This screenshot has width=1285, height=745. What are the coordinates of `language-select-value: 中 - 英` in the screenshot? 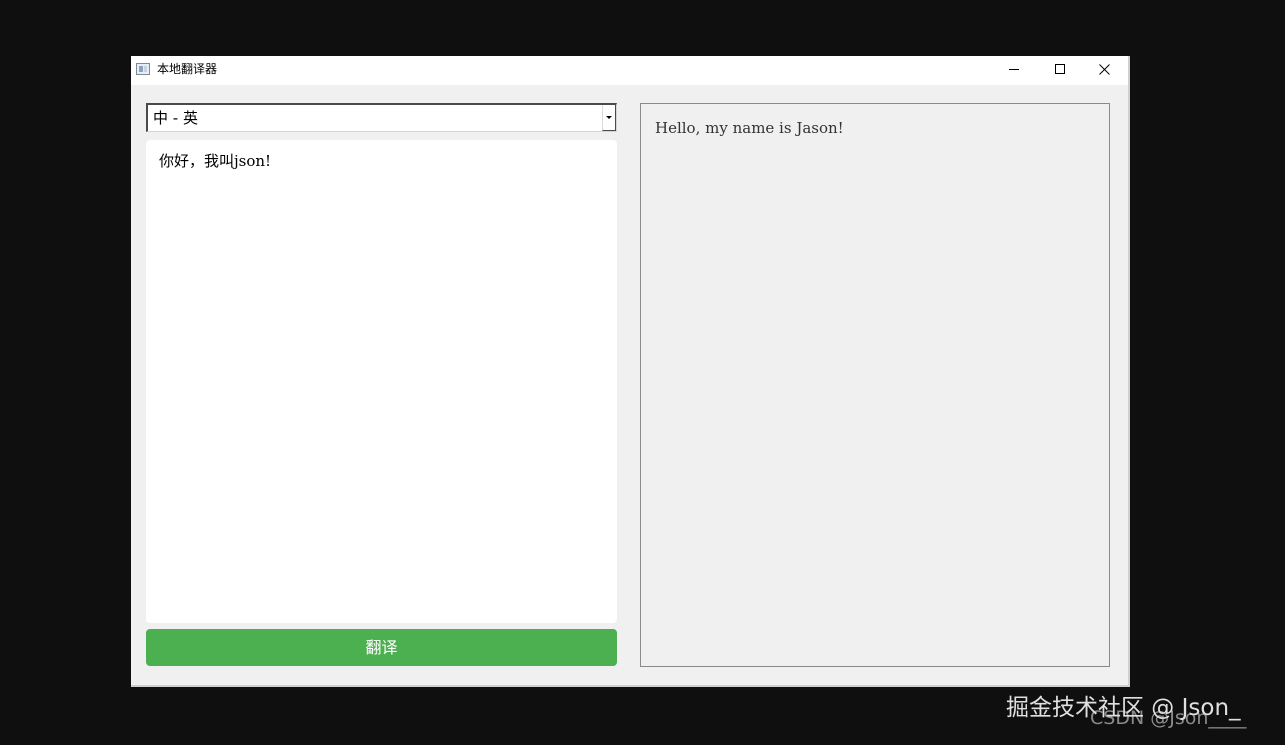 It's located at (175, 118).